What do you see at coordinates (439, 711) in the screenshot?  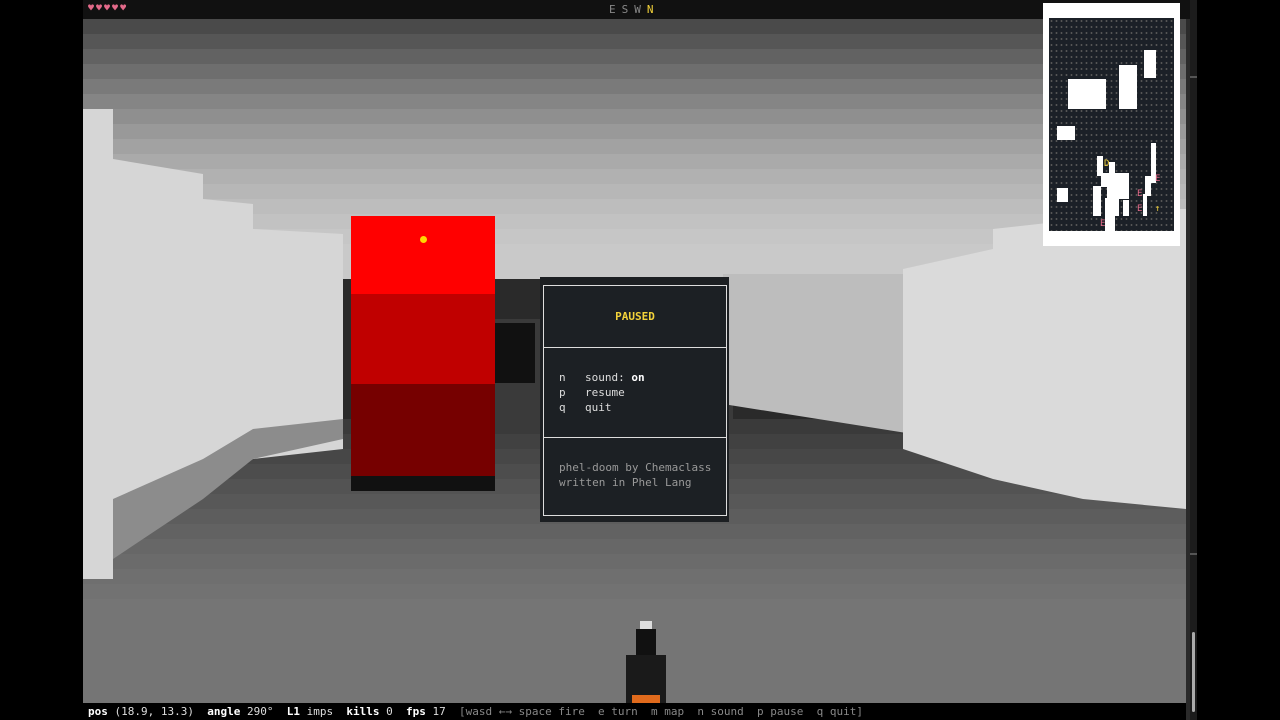 I see `fps-value: 17` at bounding box center [439, 711].